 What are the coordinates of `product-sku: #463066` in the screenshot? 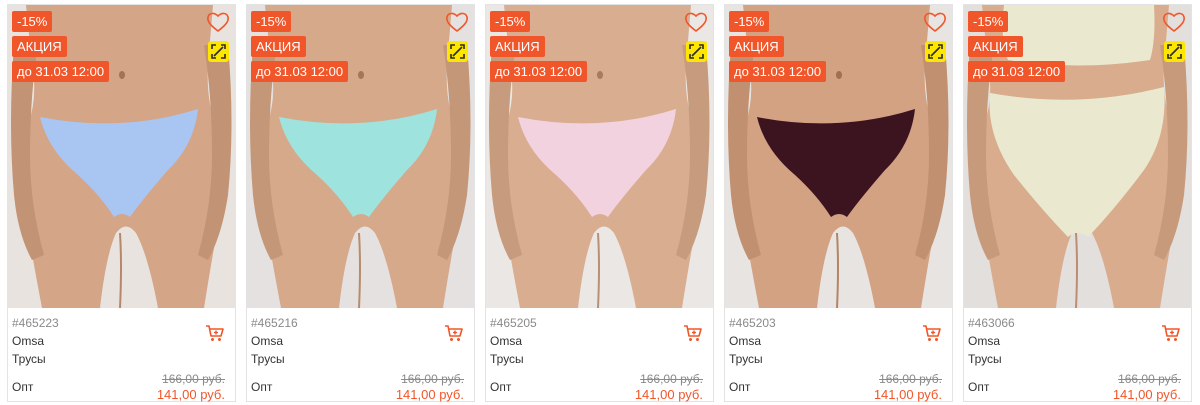 It's located at (991, 323).